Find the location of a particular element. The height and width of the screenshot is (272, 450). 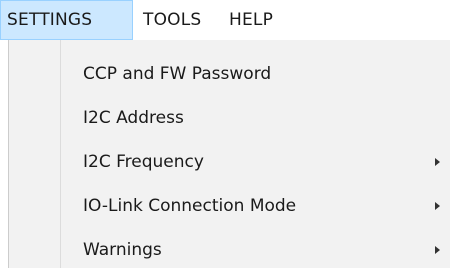

menu-item-label: IO-Link Connection Mode is located at coordinates (190, 206).